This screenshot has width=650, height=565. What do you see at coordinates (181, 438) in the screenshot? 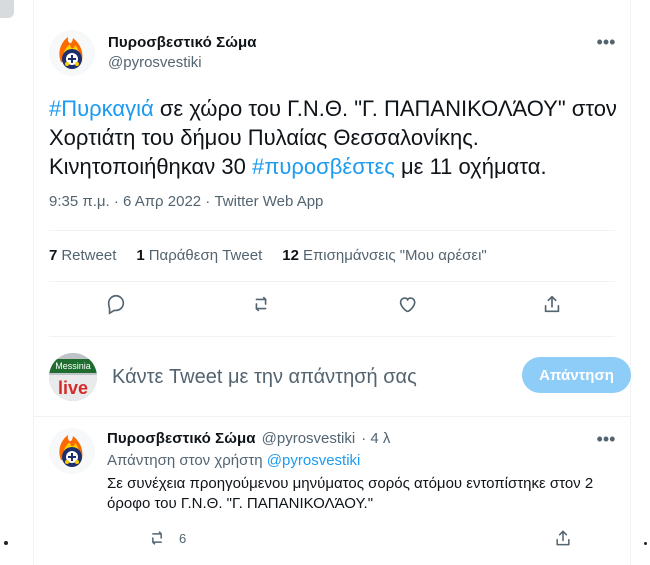
I see `reply-author-name: Πυροσβεστικό Σώμα` at bounding box center [181, 438].